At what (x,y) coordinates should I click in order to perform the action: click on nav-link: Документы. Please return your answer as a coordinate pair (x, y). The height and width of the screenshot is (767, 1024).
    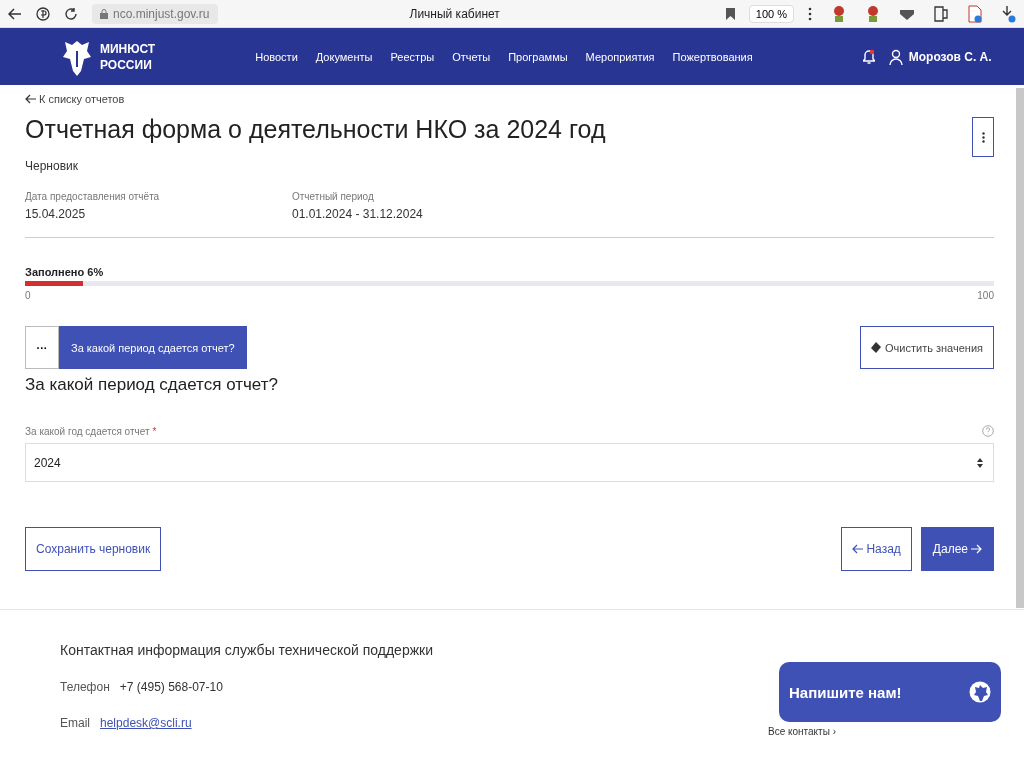
    Looking at the image, I should click on (344, 56).